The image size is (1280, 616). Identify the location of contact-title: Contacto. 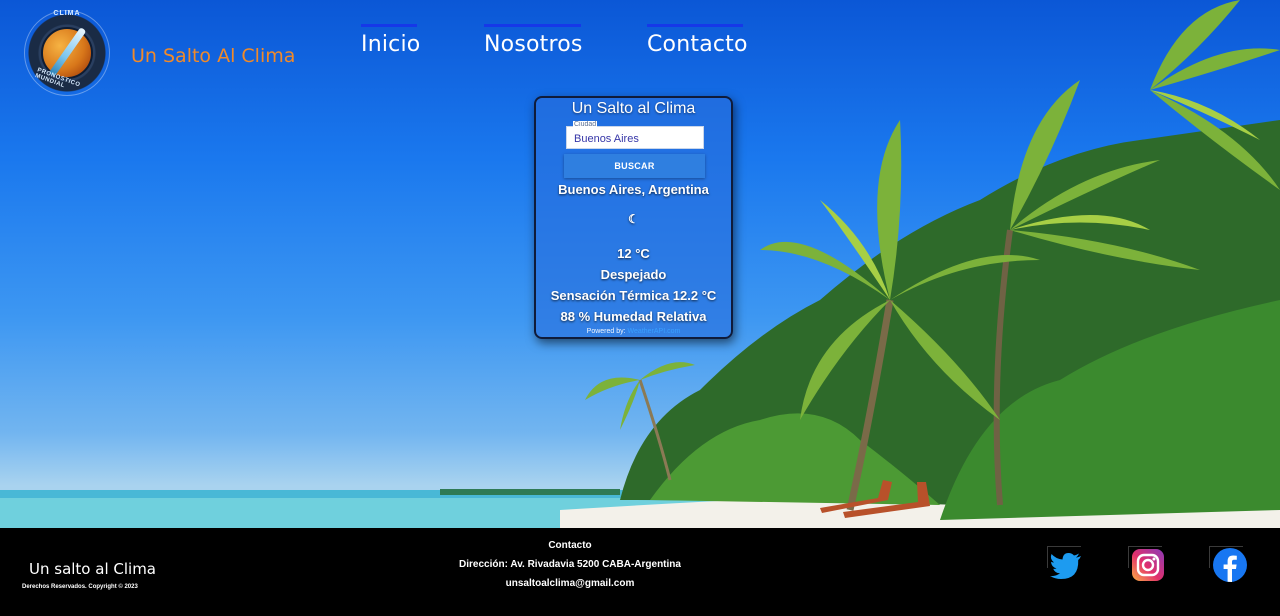
(570, 545).